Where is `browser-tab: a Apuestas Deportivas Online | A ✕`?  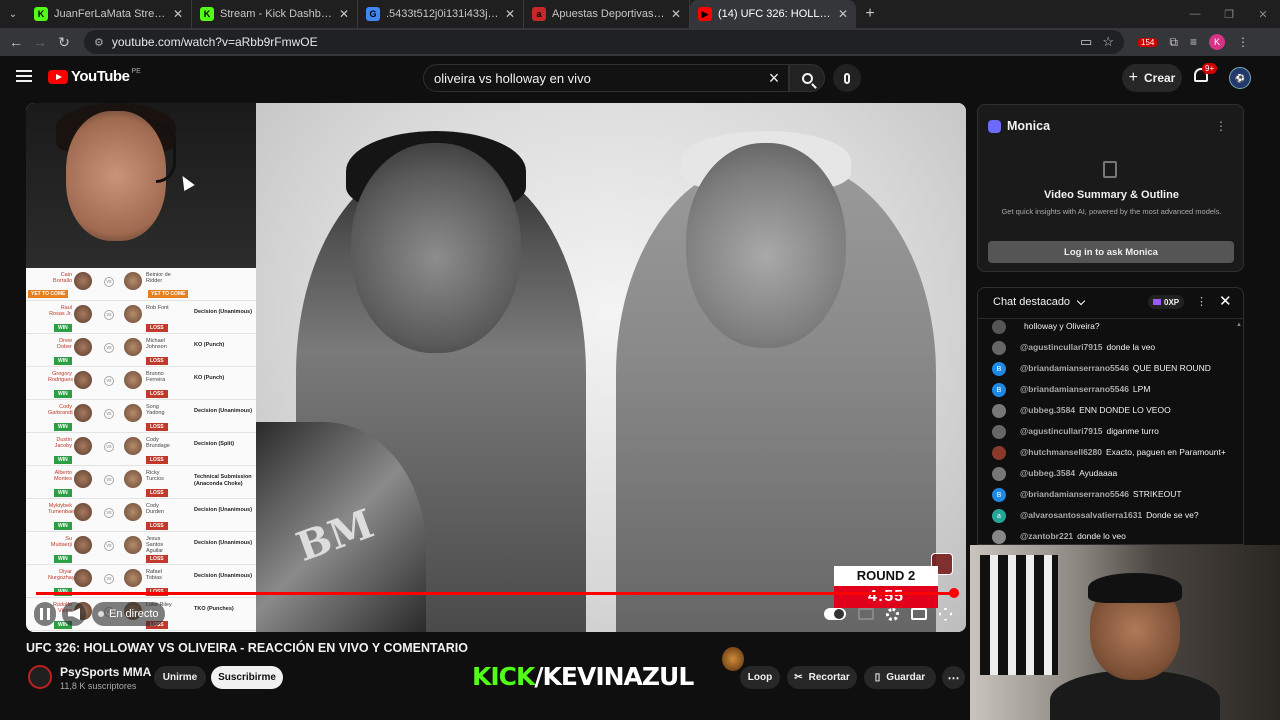 browser-tab: a Apuestas Deportivas Online | A ✕ is located at coordinates (607, 14).